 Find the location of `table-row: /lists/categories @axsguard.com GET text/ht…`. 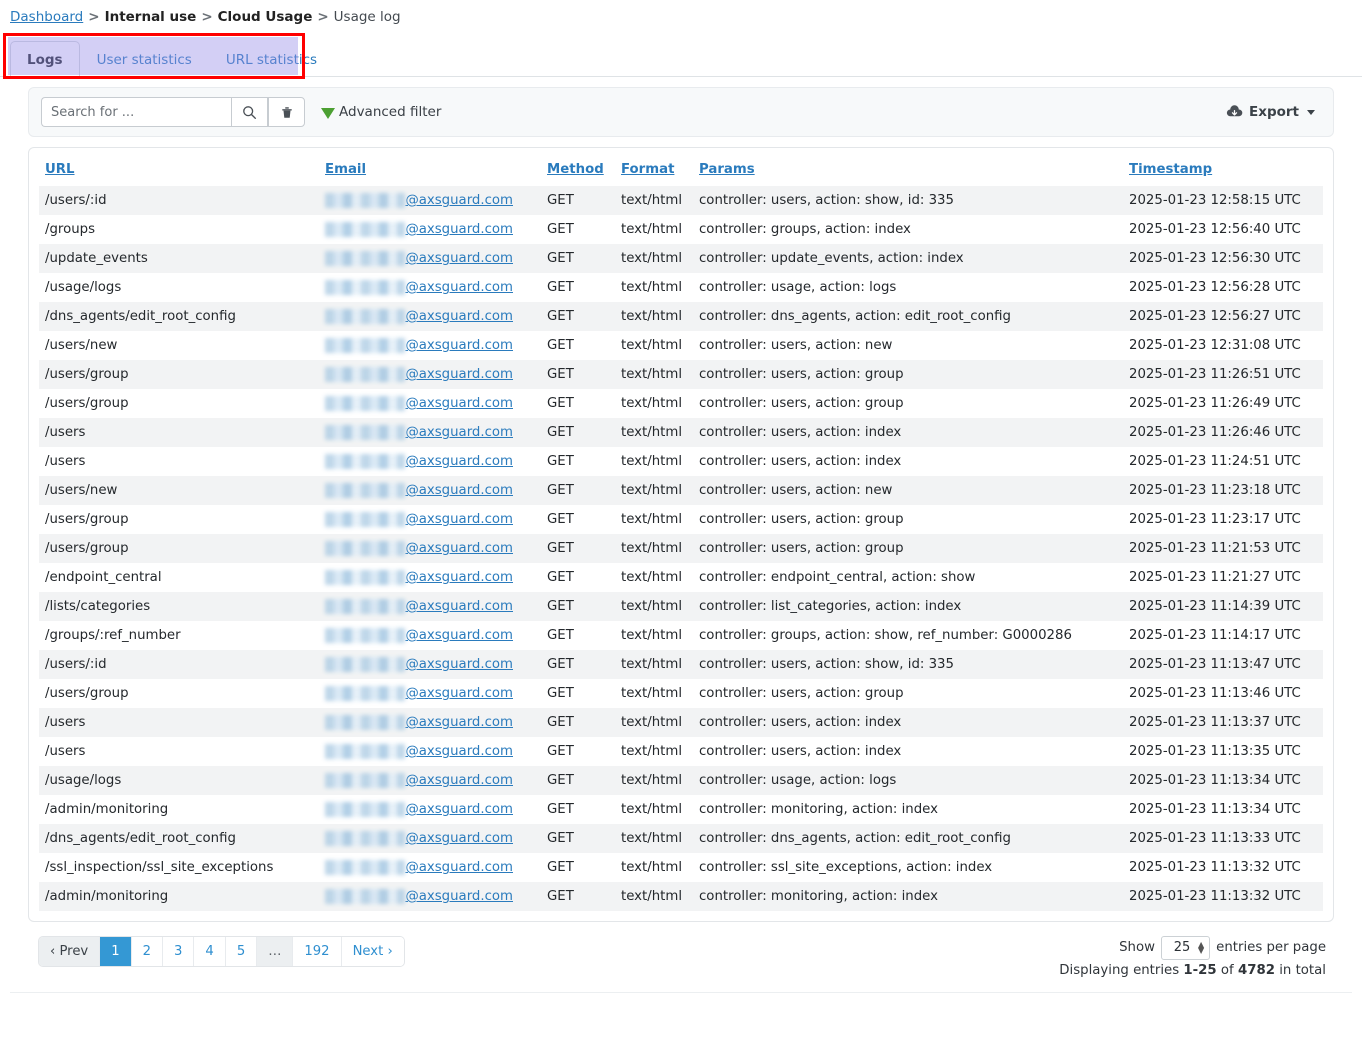

table-row: /lists/categories @axsguard.com GET text/ht… is located at coordinates (681, 606).